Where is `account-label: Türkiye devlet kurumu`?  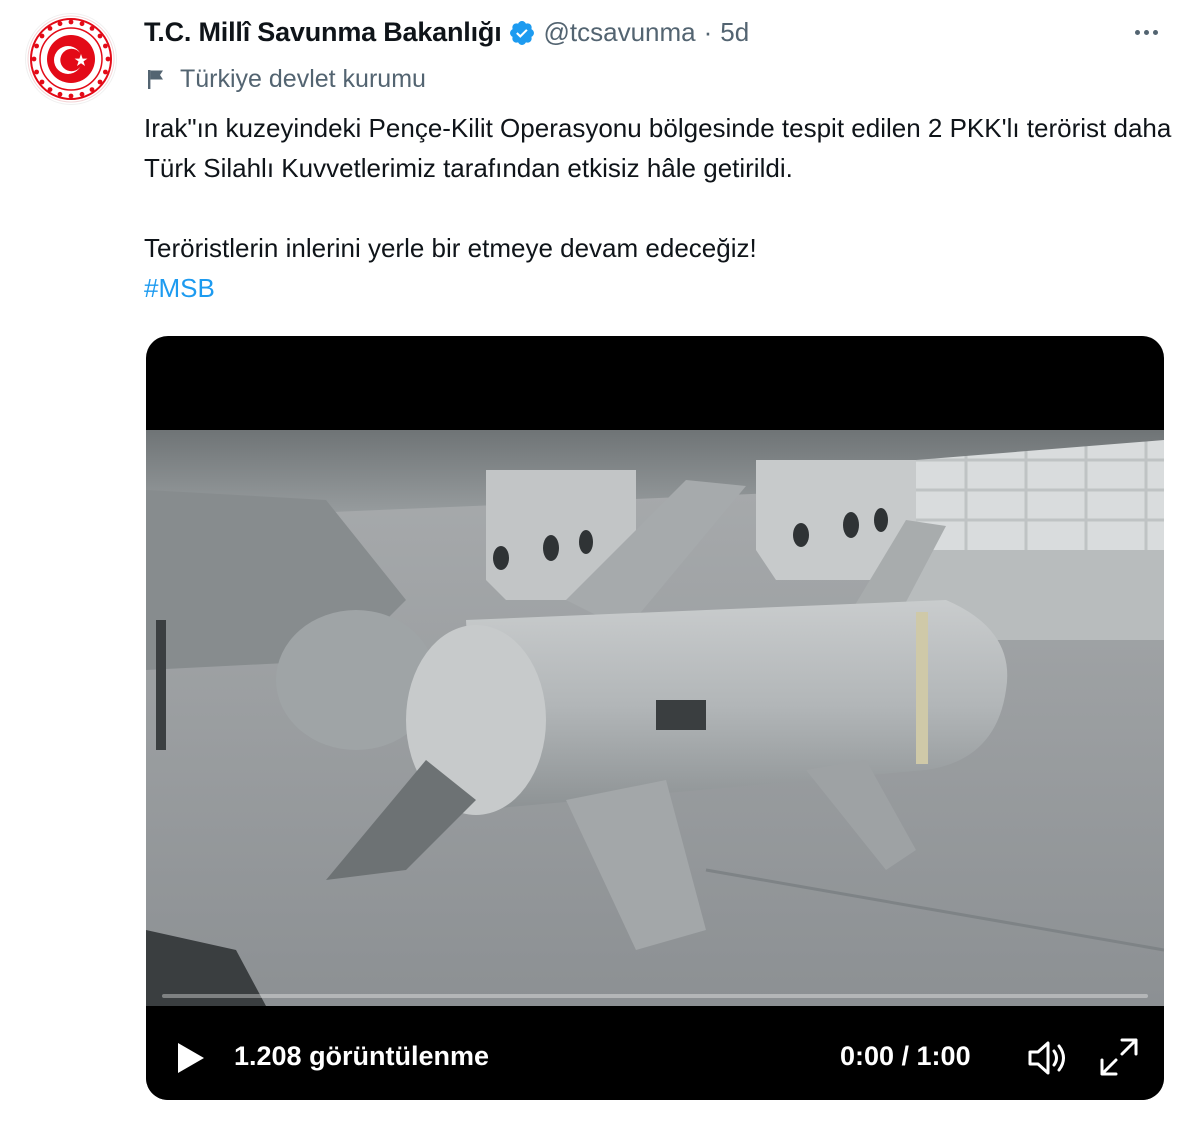
account-label: Türkiye devlet kurumu is located at coordinates (286, 79).